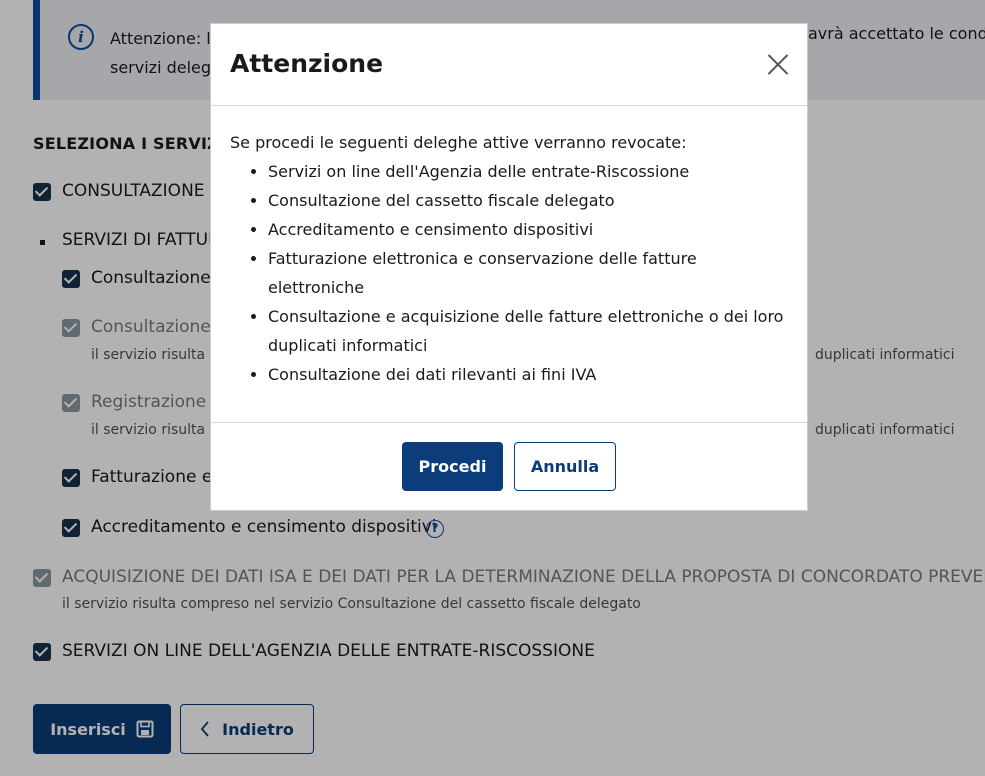  I want to click on modal-header: Attenzione, so click(509, 65).